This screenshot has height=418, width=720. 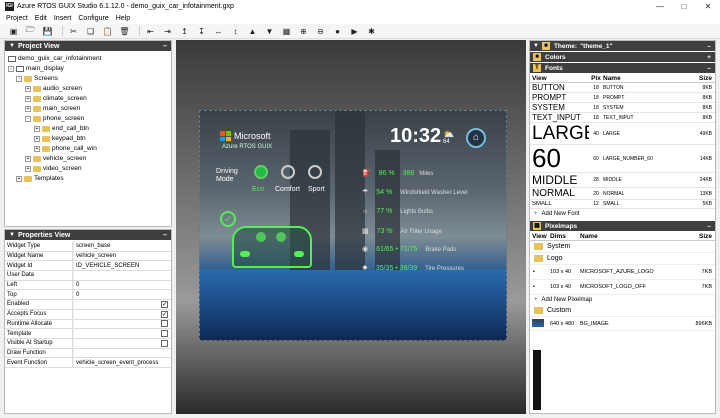 I want to click on maximize-icon: □, so click(x=684, y=6).